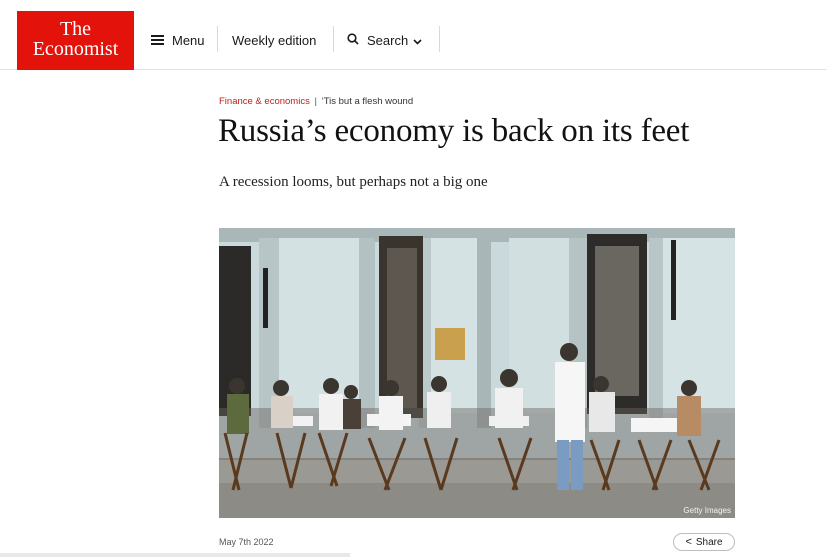 This screenshot has width=827, height=557. I want to click on article-headline: Russia’s economy is back on its feet, so click(454, 131).